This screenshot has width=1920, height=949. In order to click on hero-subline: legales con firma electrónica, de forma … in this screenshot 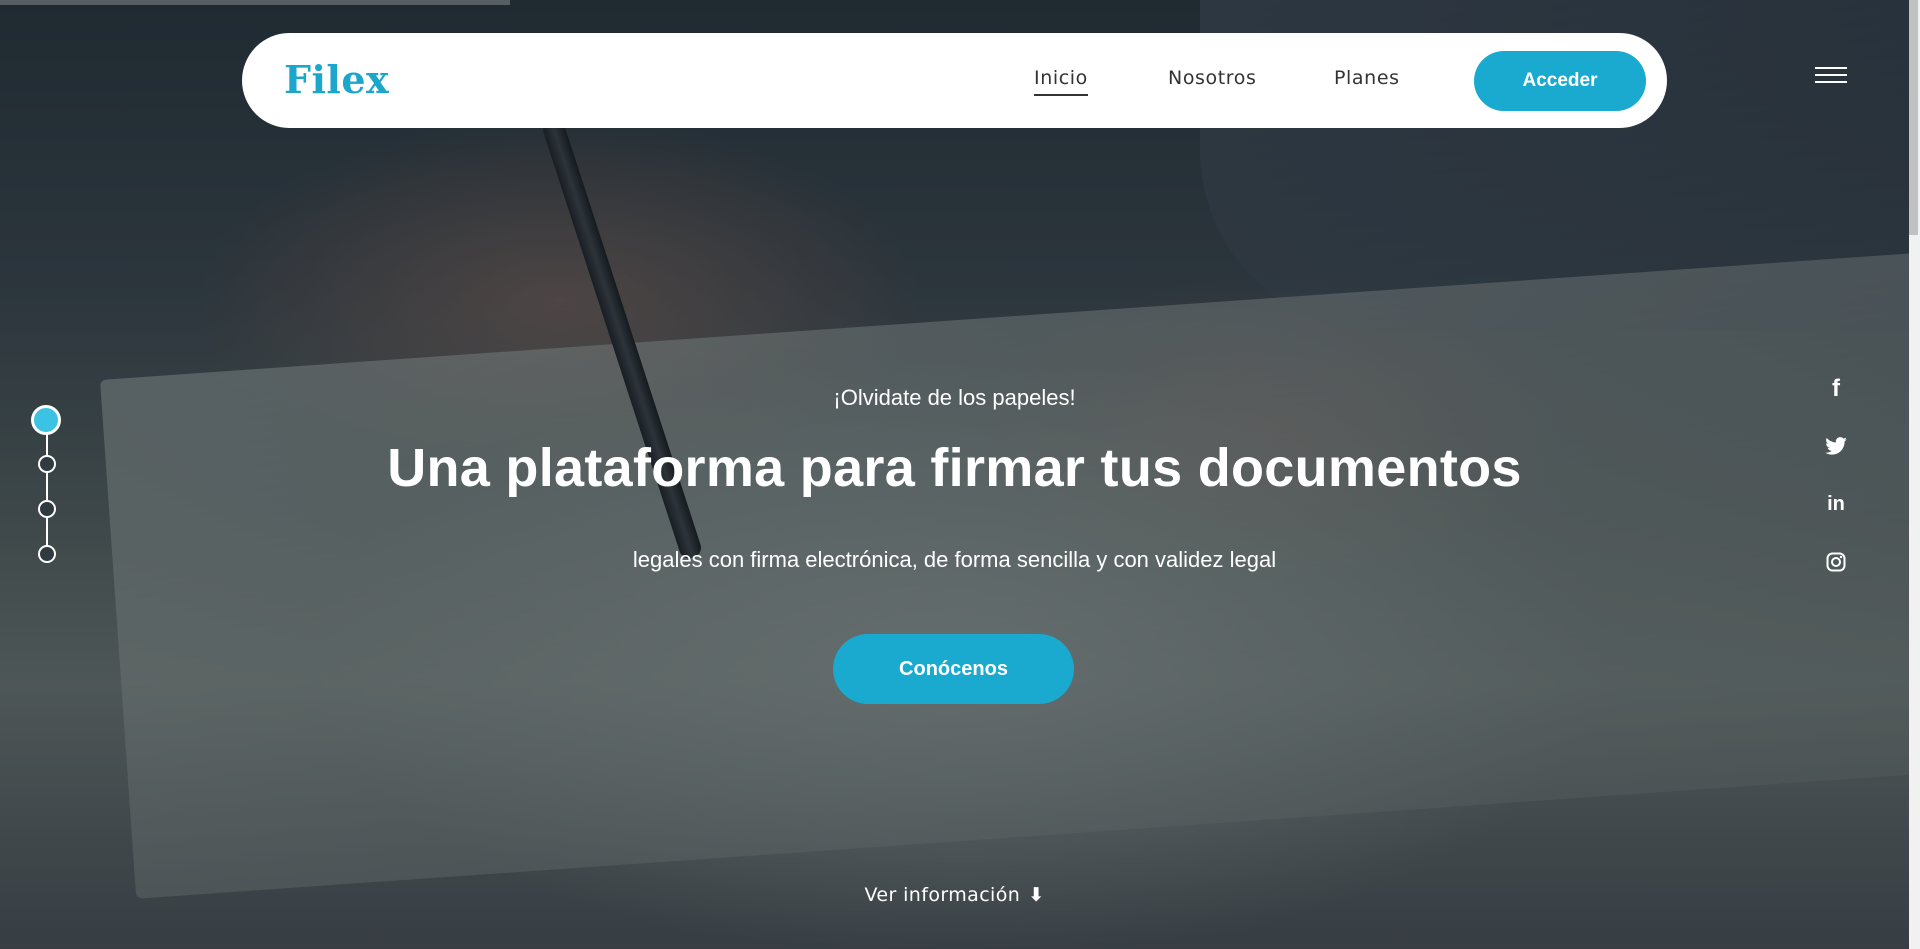, I will do `click(954, 559)`.